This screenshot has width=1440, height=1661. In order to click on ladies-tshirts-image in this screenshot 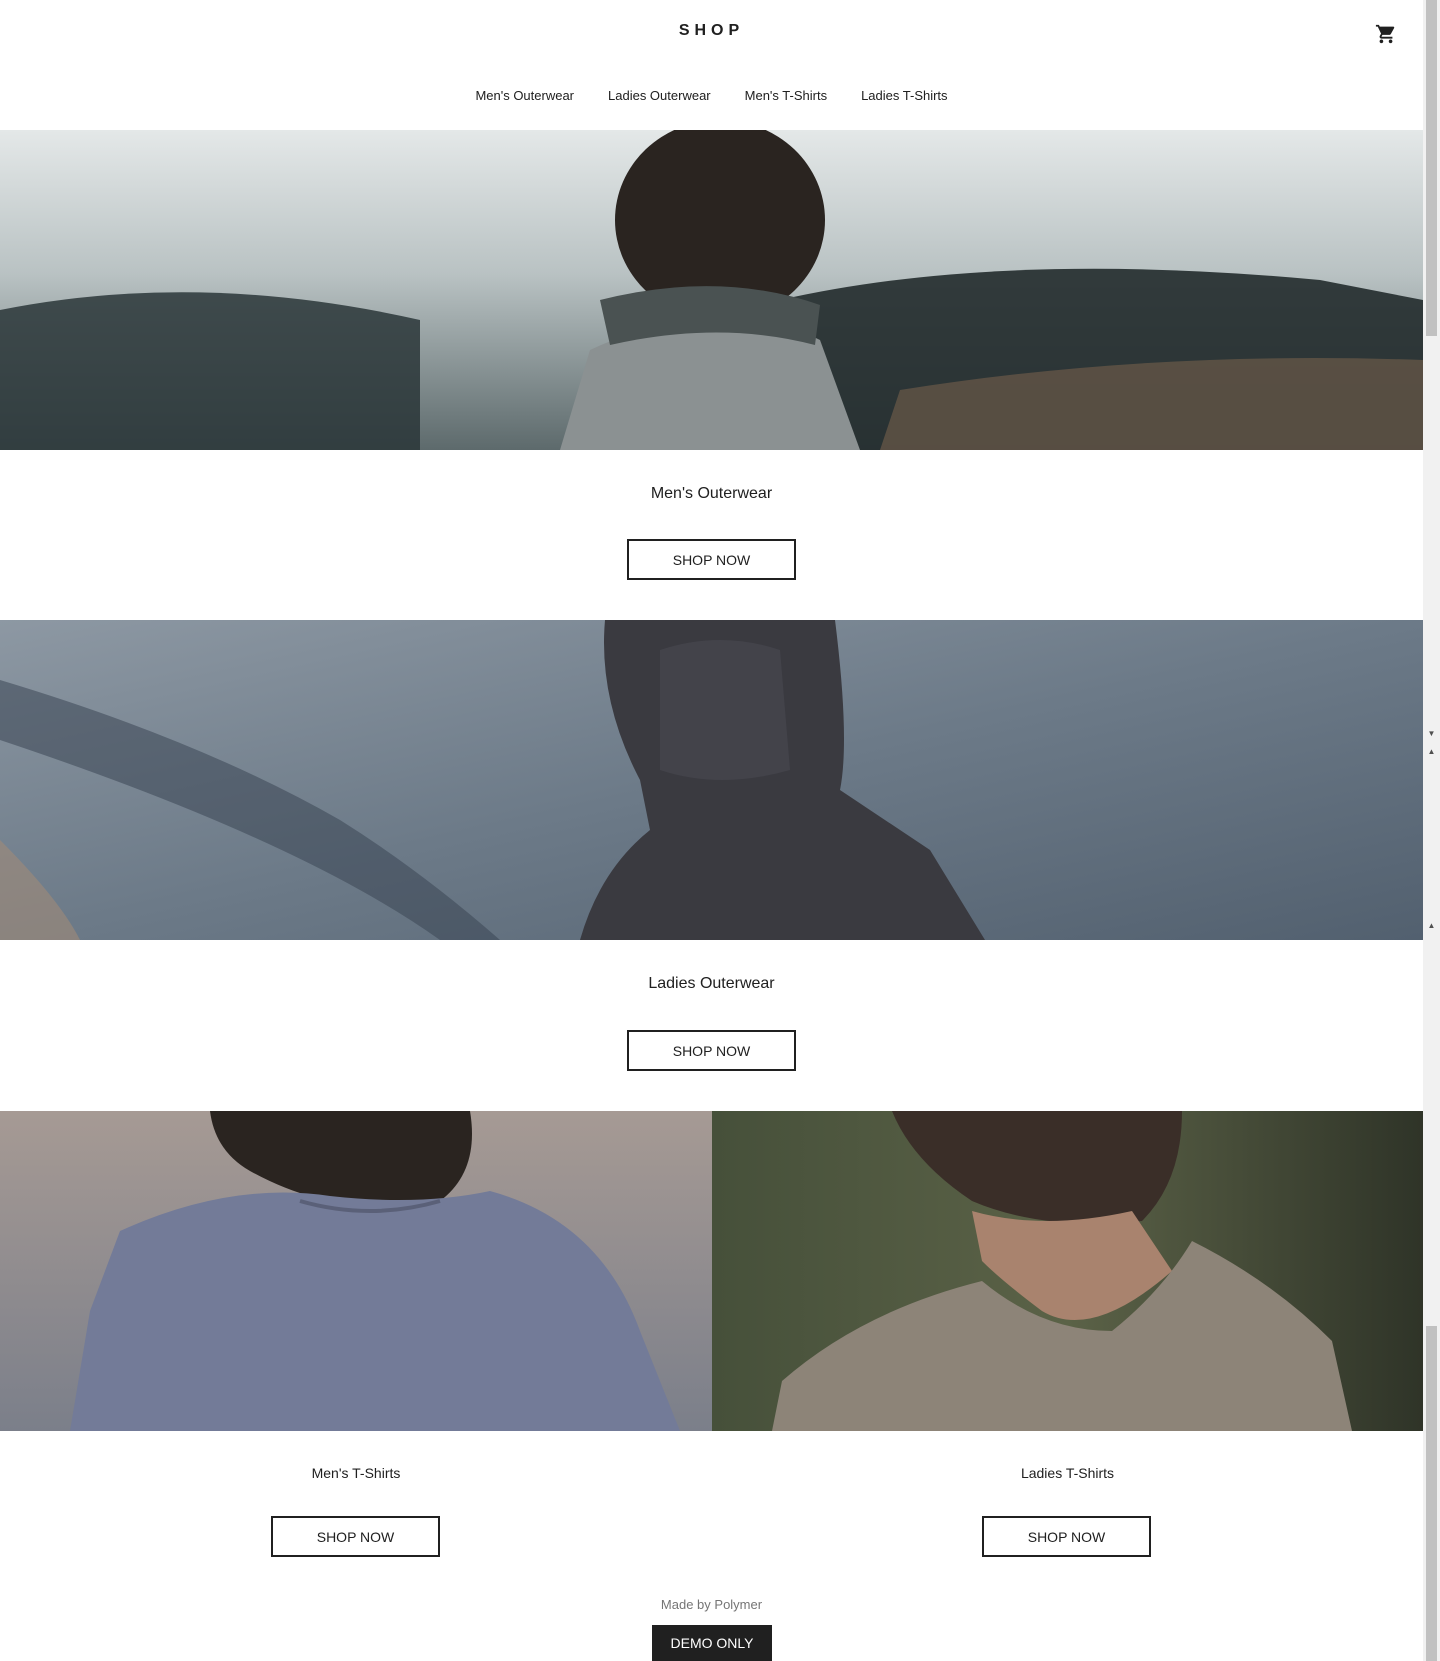, I will do `click(1067, 1271)`.